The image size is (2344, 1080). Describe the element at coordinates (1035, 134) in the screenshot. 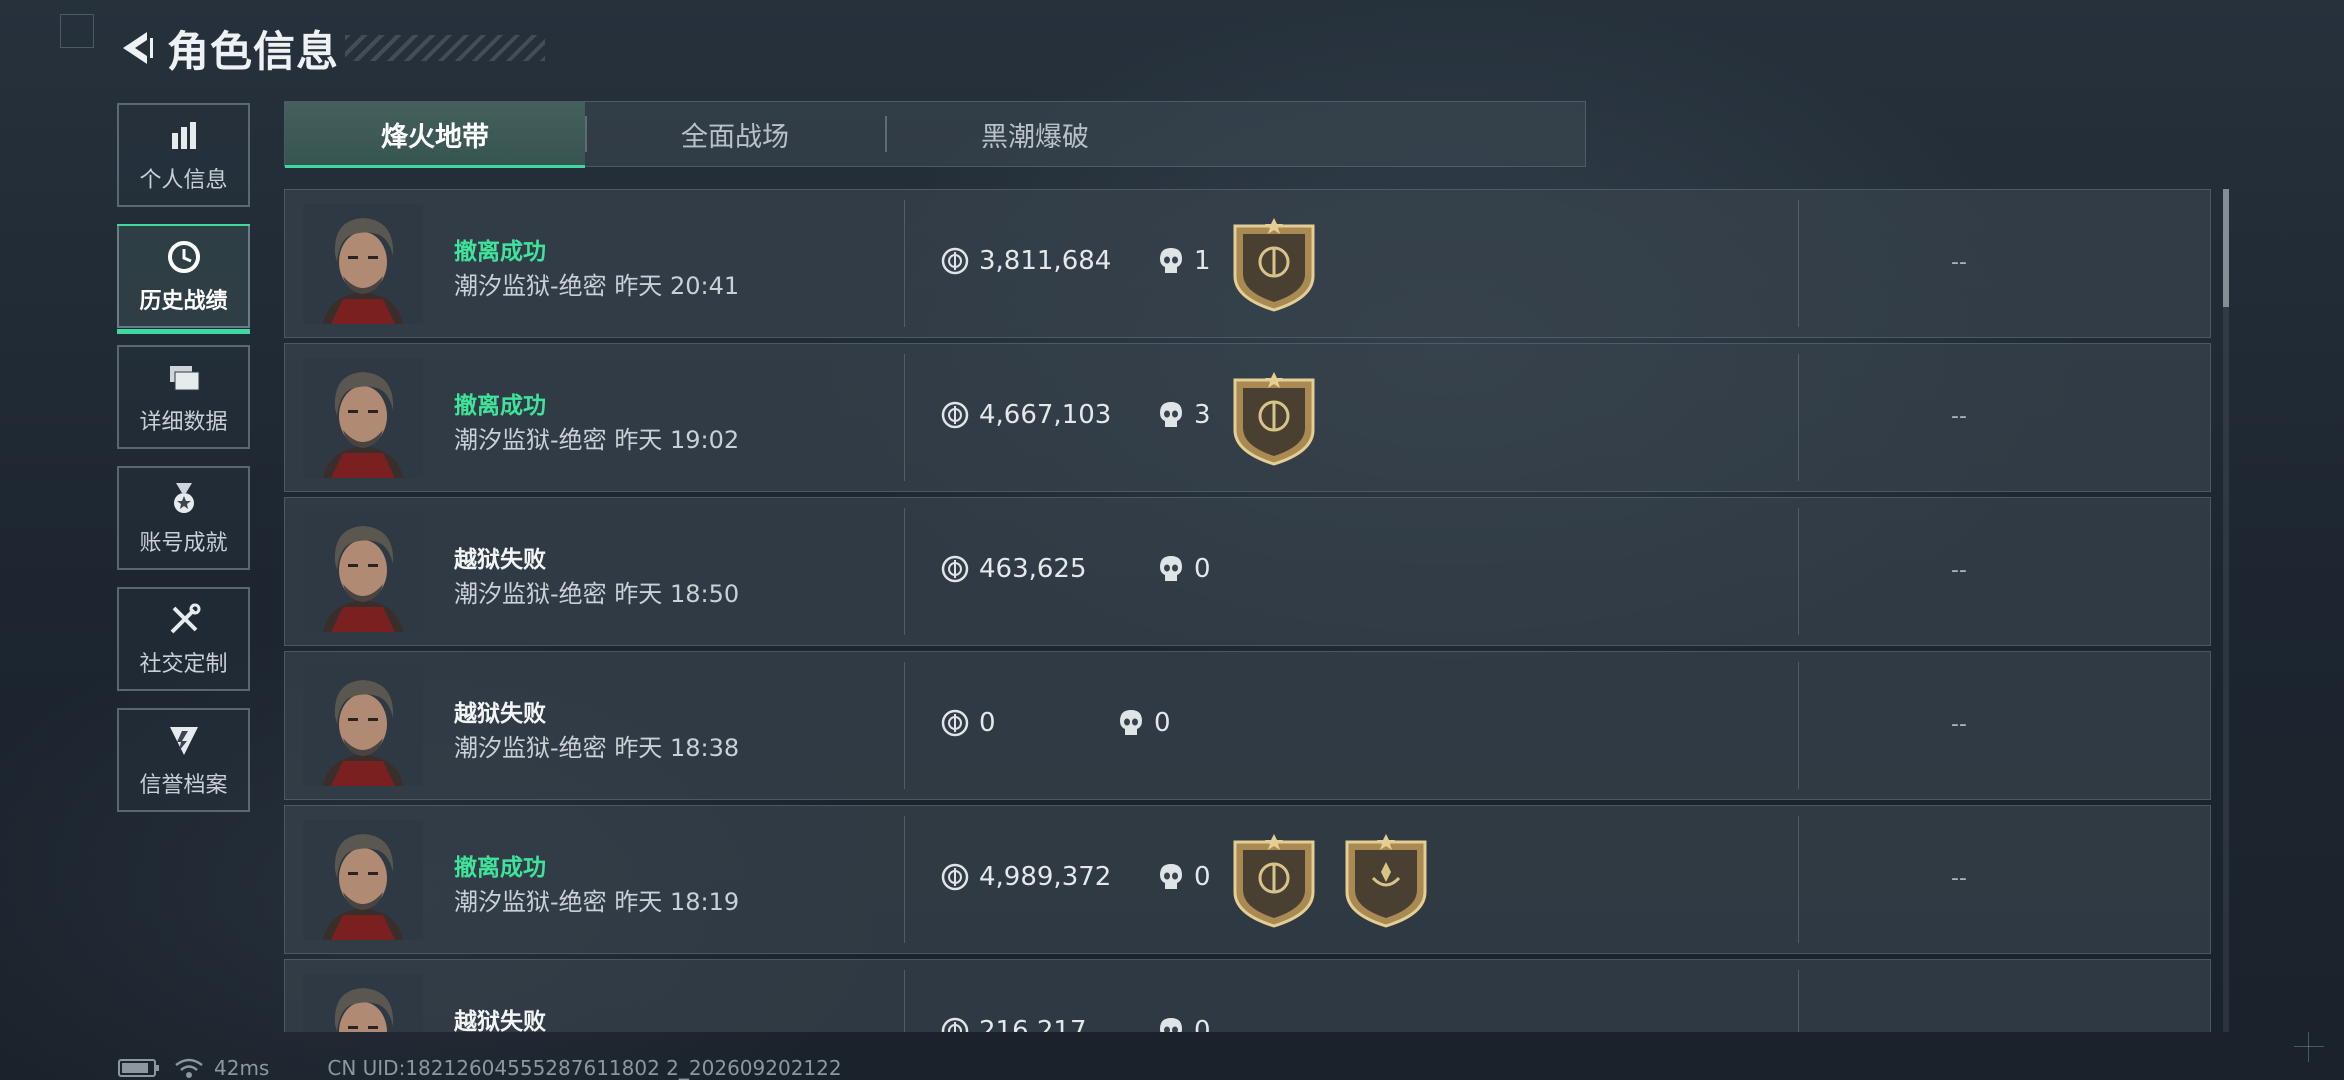

I see `tab-blacktide-breach: 黑潮爆破` at that location.